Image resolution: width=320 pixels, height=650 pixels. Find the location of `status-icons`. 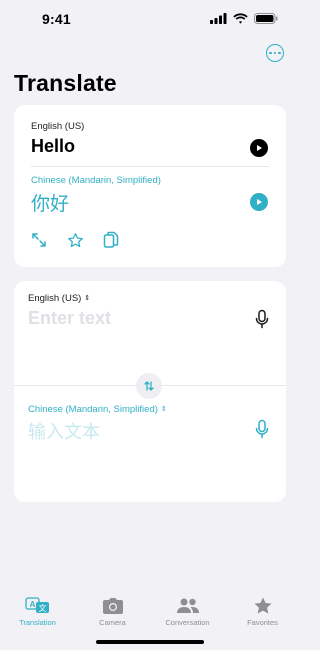

status-icons is located at coordinates (244, 18).